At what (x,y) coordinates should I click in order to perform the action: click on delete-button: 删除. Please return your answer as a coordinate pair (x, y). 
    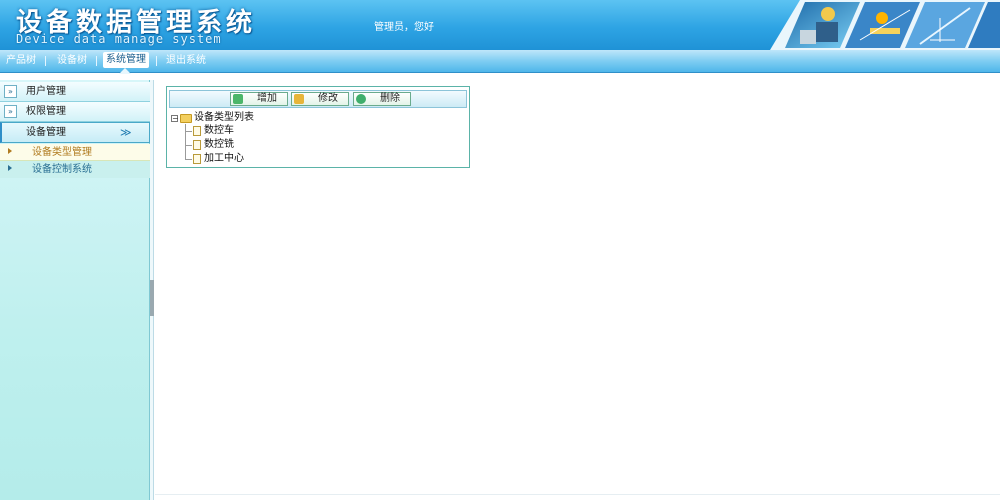
    Looking at the image, I should click on (382, 99).